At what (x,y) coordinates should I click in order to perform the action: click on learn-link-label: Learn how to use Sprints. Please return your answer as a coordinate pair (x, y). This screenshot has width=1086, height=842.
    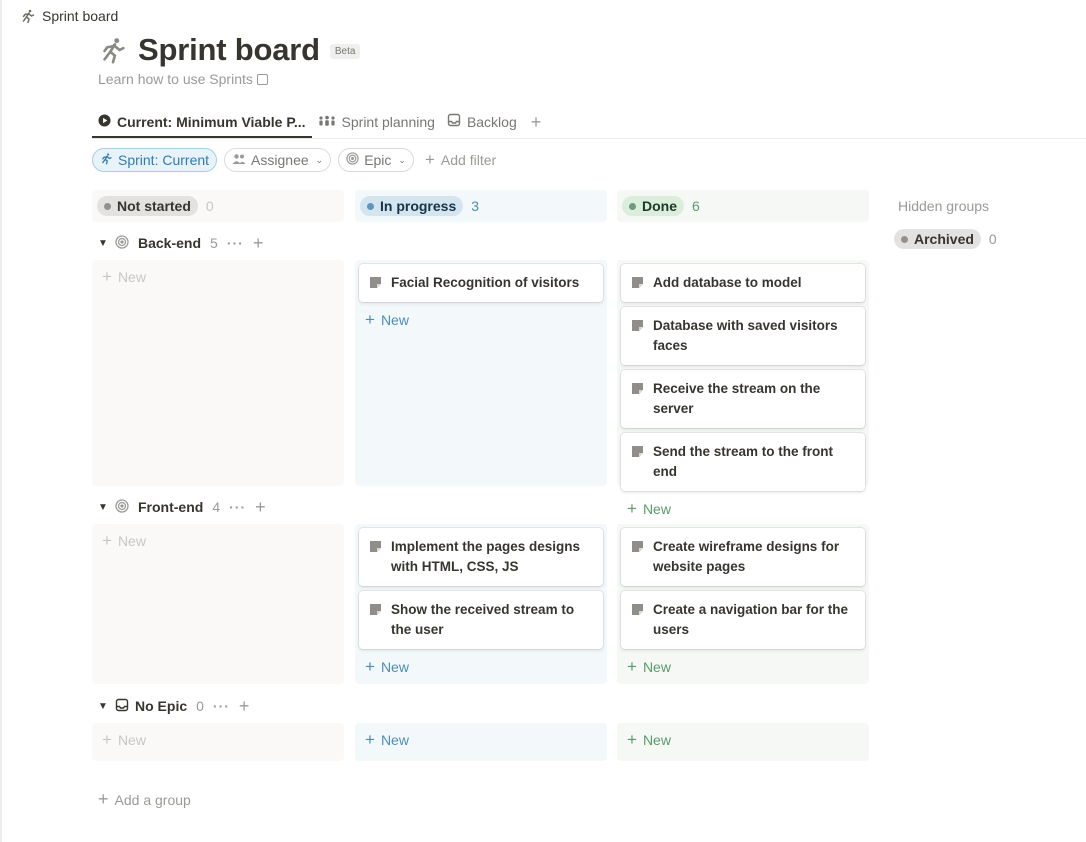
    Looking at the image, I should click on (175, 79).